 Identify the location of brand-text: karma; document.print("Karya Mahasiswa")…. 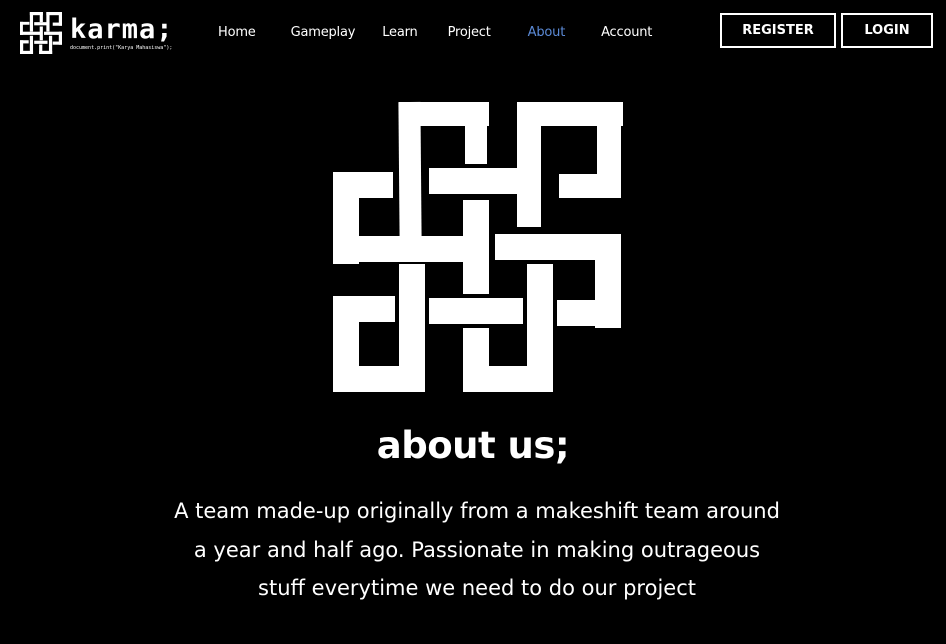
(122, 33).